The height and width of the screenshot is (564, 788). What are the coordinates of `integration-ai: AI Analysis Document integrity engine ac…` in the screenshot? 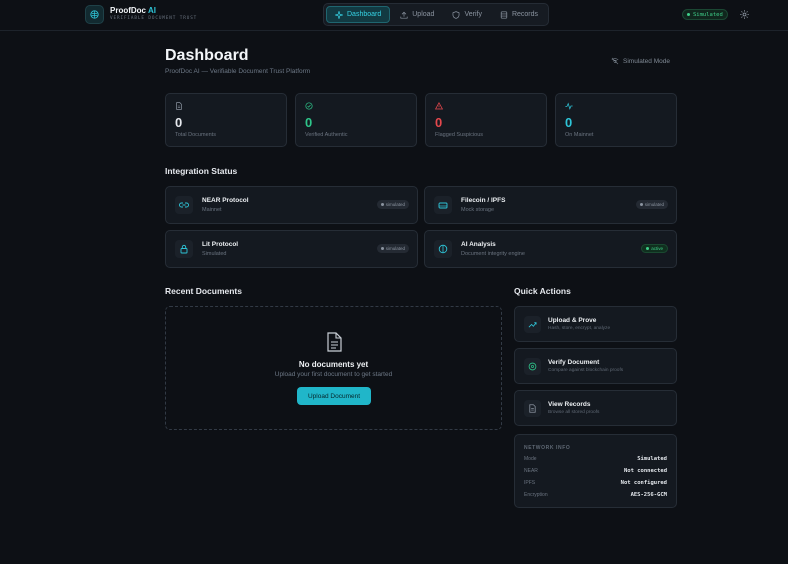 It's located at (550, 249).